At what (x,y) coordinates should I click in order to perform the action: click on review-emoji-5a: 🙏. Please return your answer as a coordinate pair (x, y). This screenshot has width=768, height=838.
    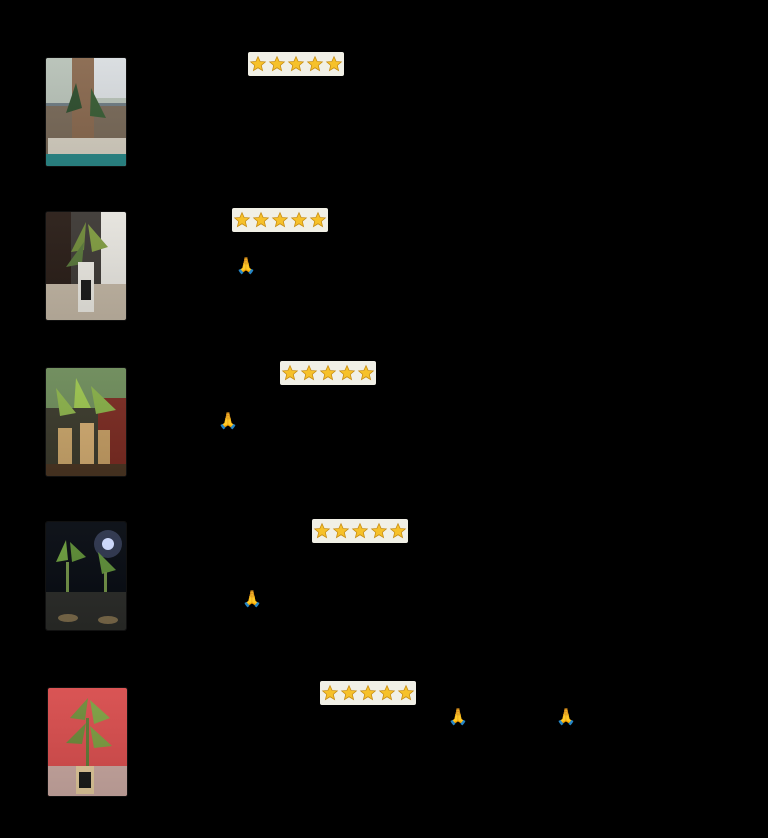
    Looking at the image, I should click on (458, 716).